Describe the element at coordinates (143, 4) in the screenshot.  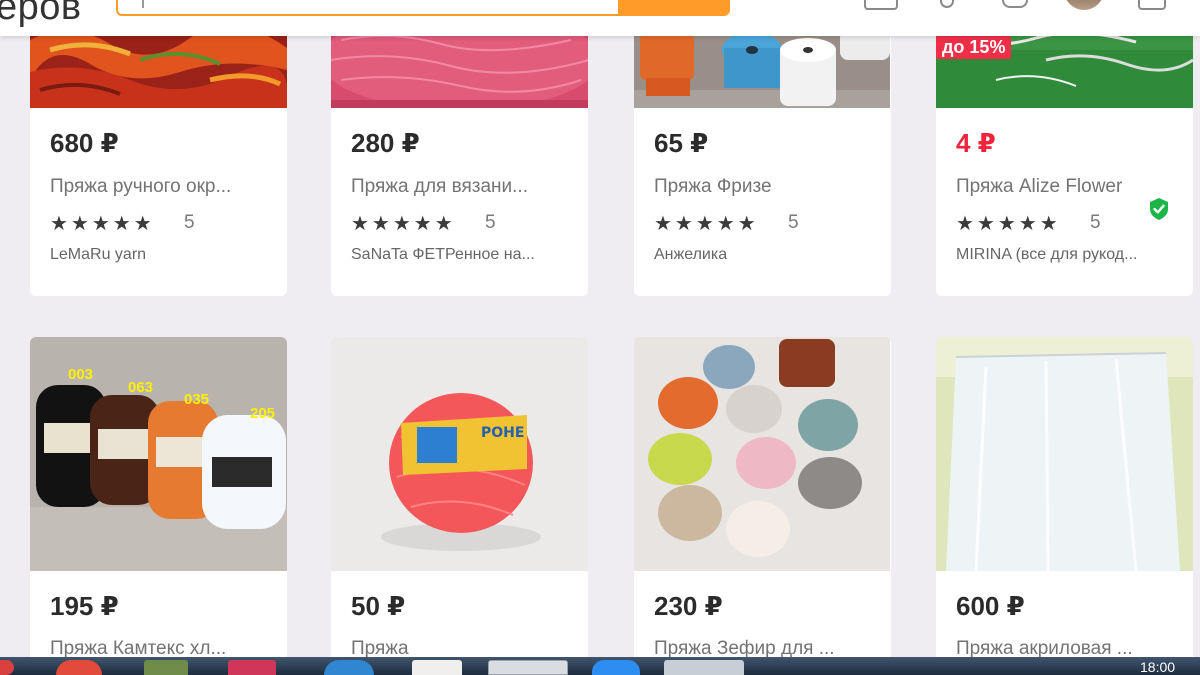
I see `search-caret` at that location.